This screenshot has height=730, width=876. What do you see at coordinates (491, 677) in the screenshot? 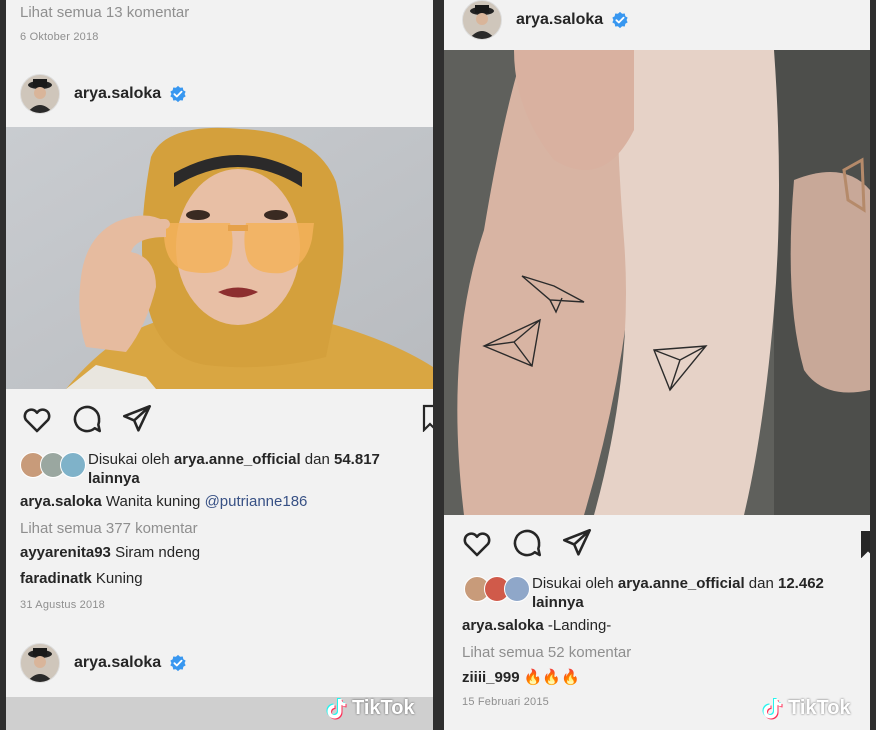
I see `comment-username: ziiii_999` at bounding box center [491, 677].